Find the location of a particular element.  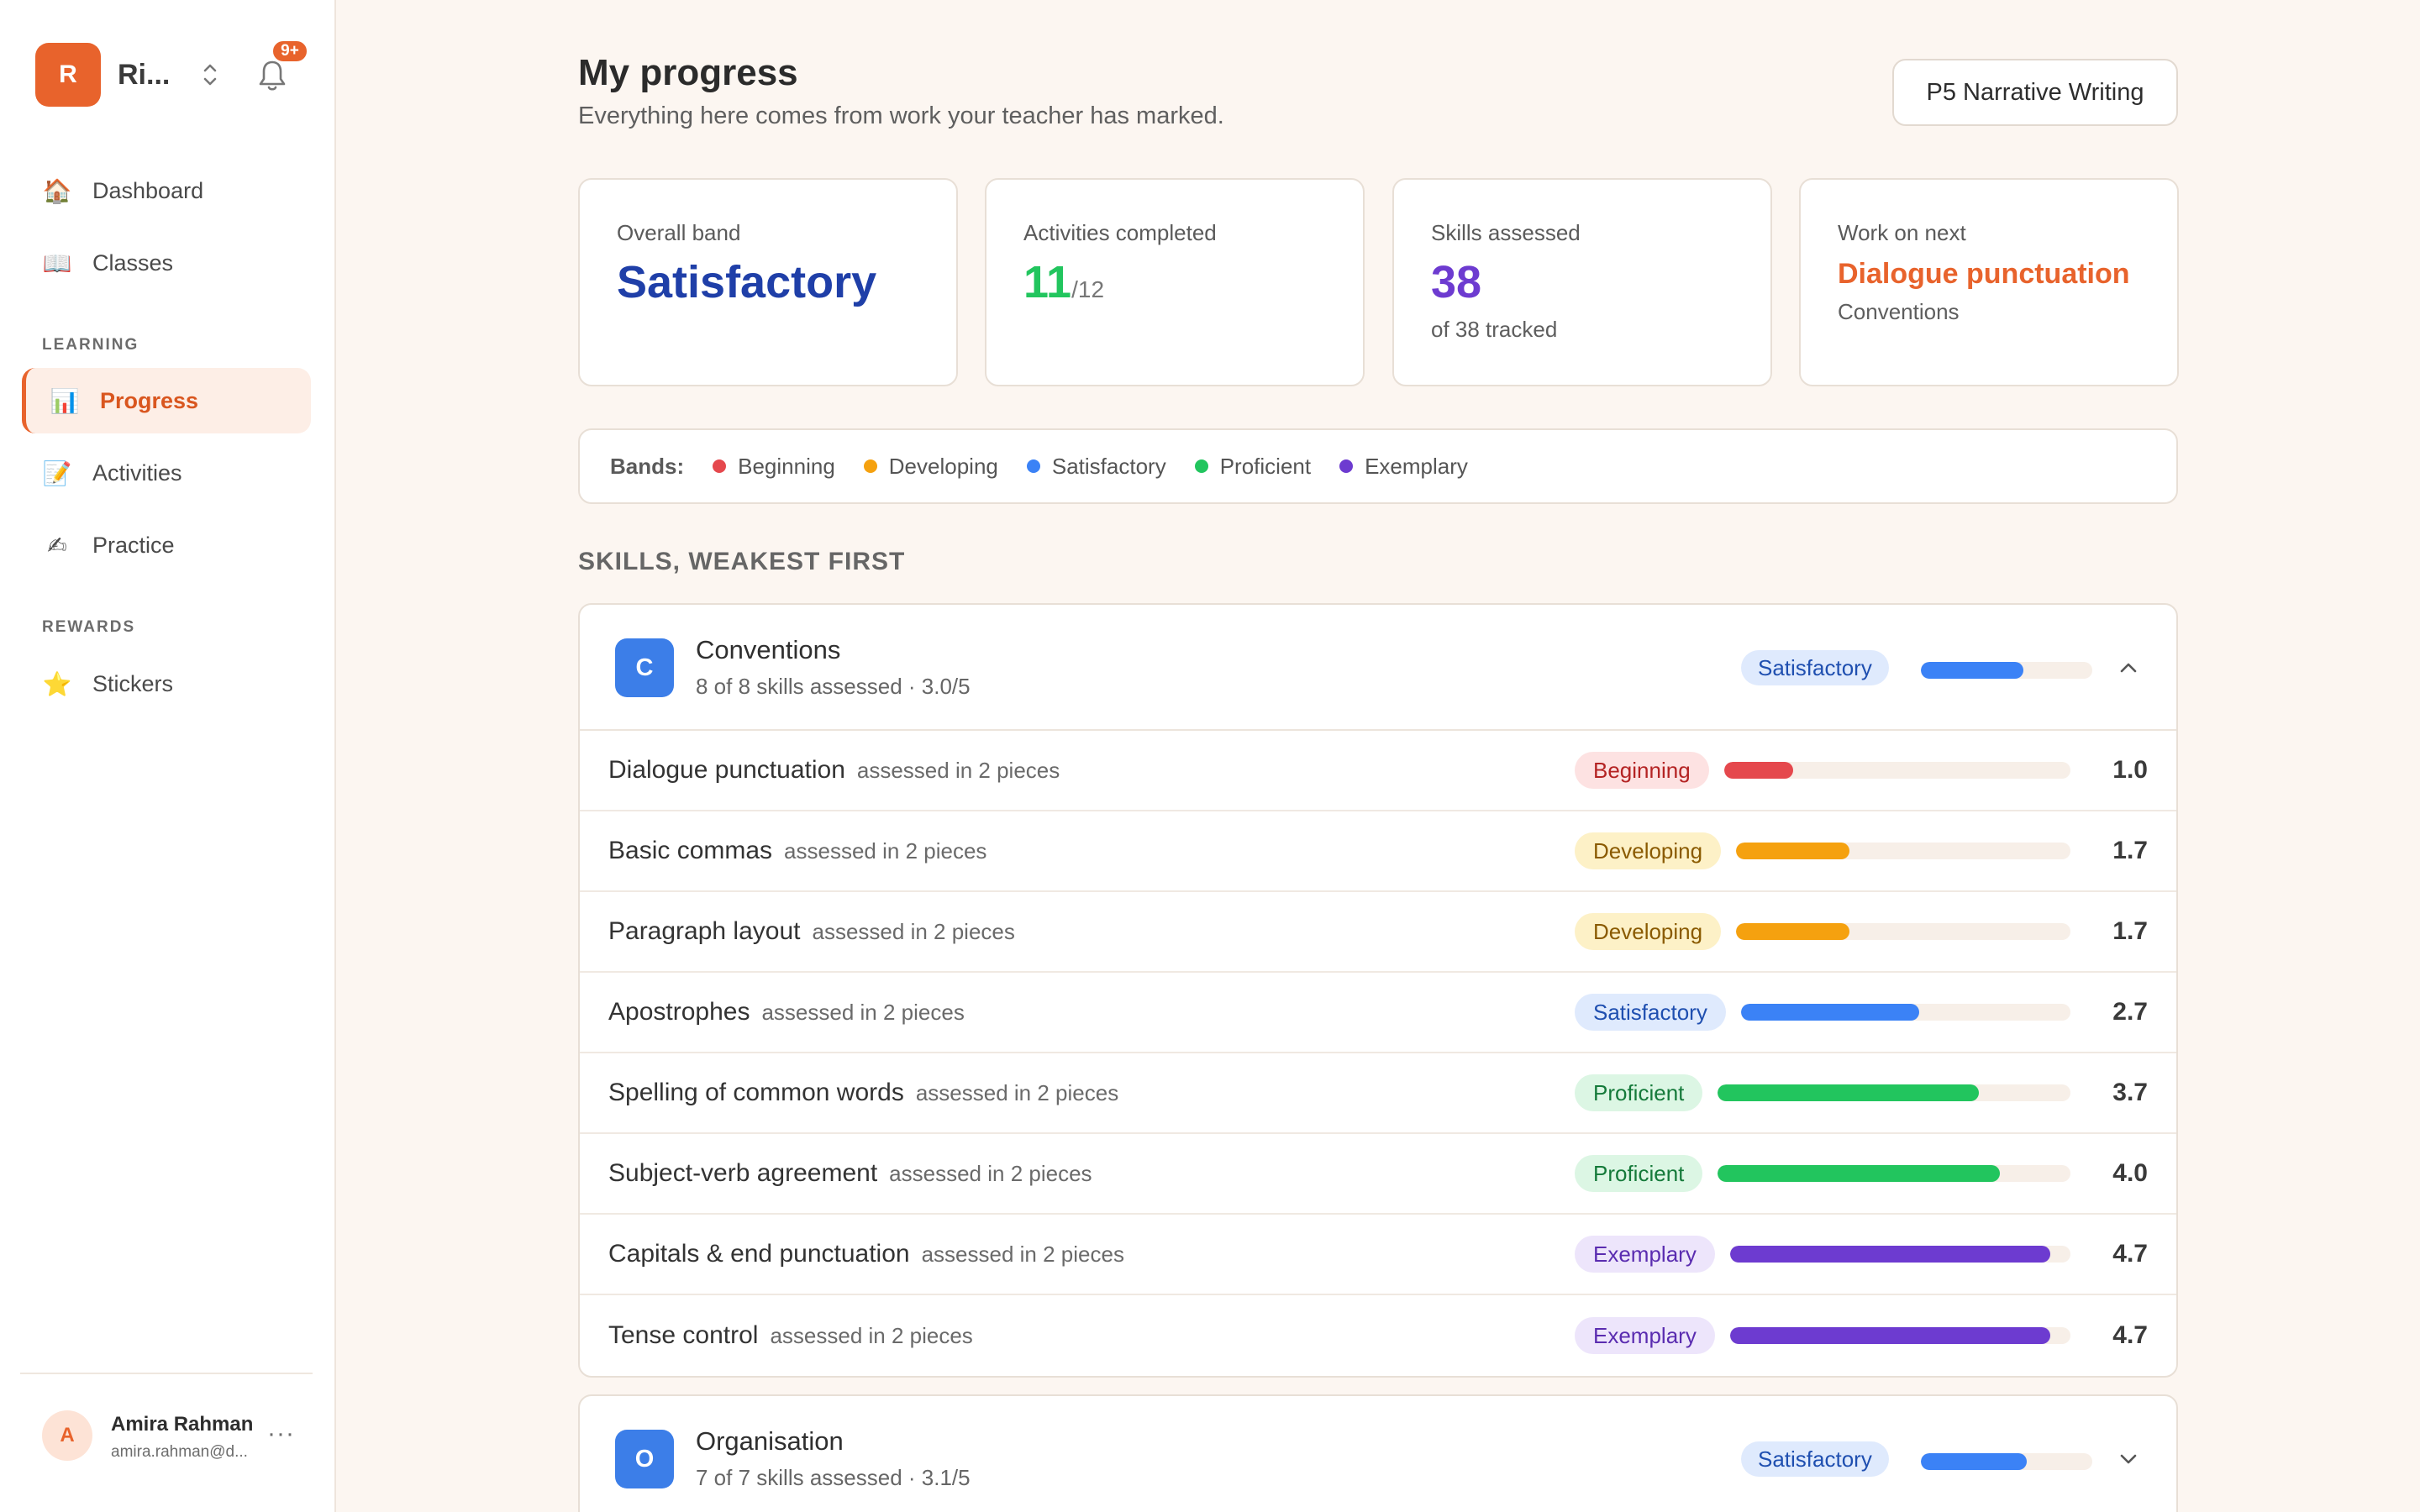

bell-icon is located at coordinates (272, 75).